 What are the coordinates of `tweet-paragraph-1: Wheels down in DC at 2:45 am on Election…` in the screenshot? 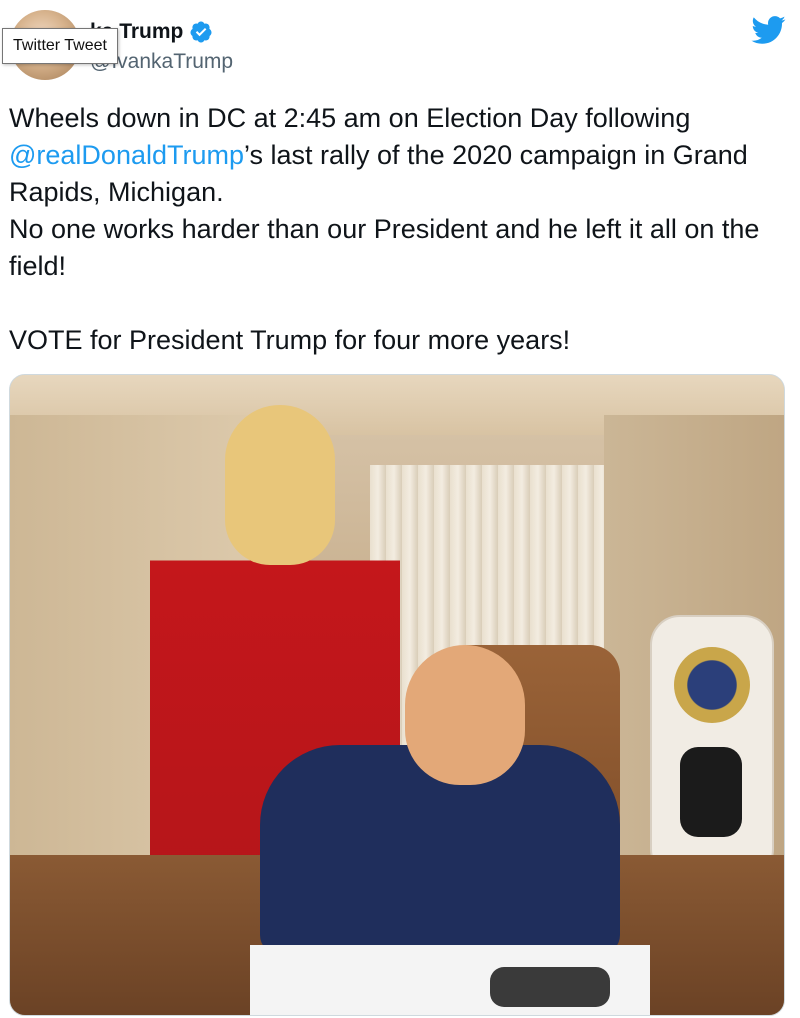 It's located at (399, 155).